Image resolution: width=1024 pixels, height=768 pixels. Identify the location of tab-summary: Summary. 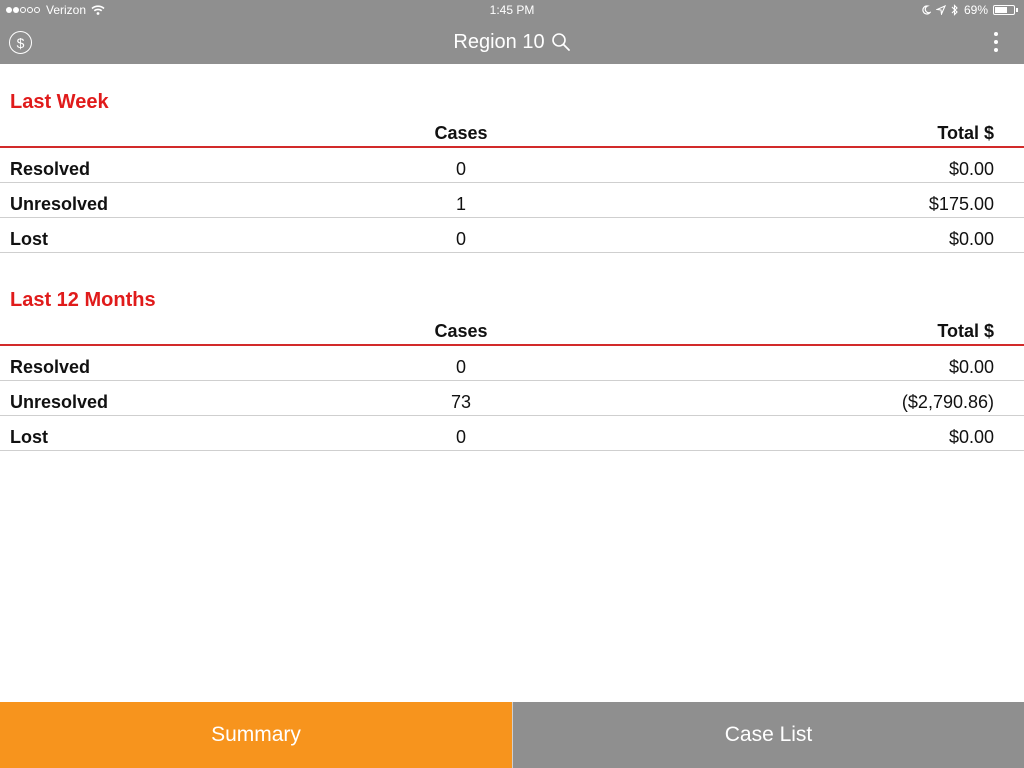
(256, 735).